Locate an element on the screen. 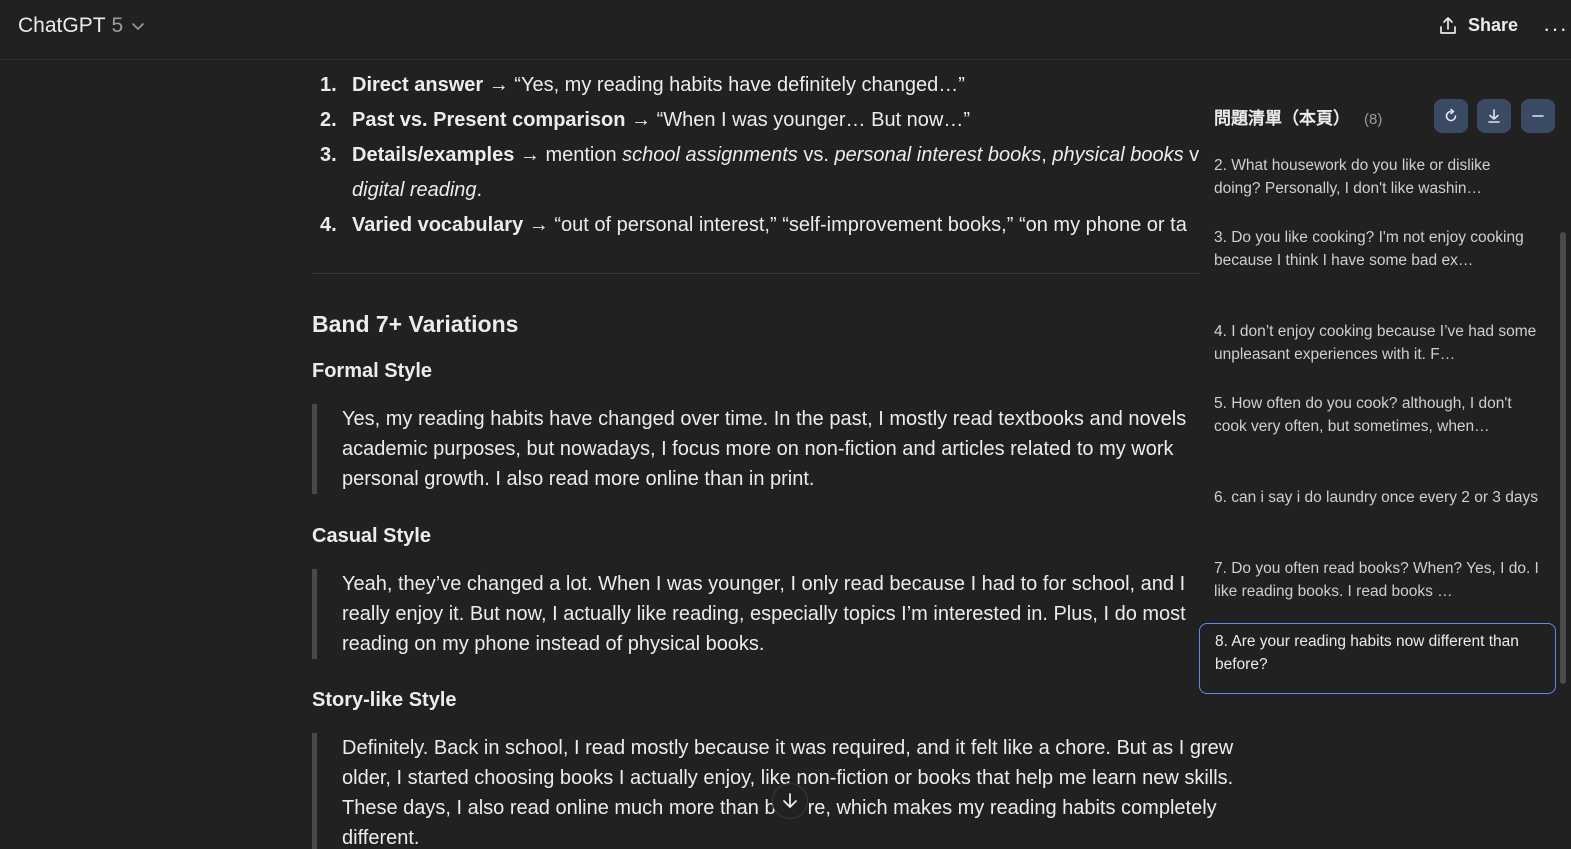 This screenshot has height=849, width=1571. list-number: 1. is located at coordinates (328, 85).